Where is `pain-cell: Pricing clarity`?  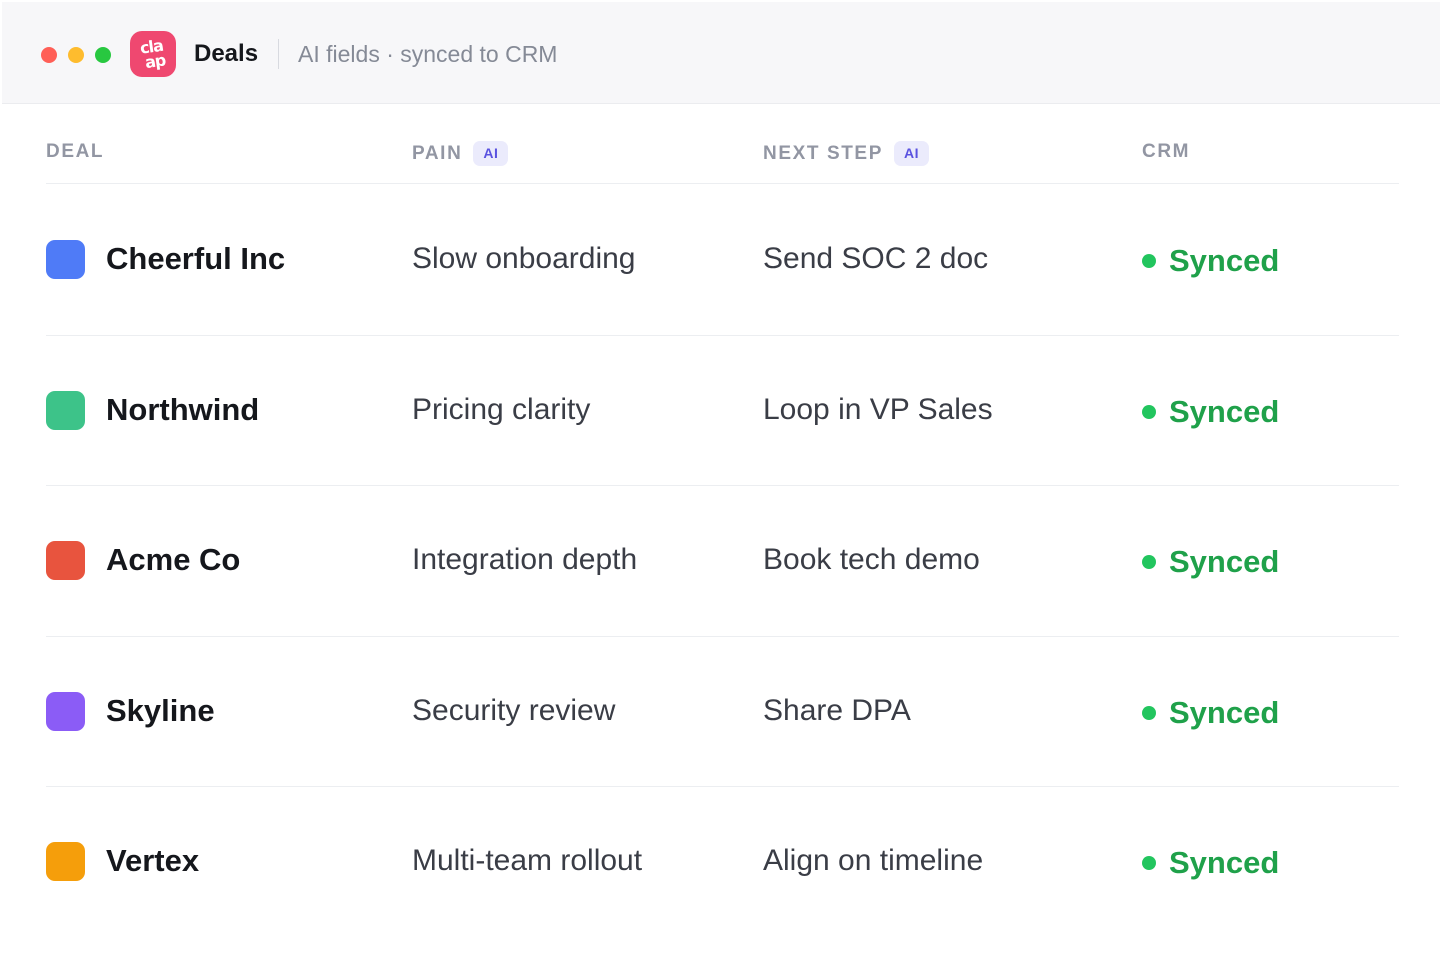
pain-cell: Pricing clarity is located at coordinates (501, 409).